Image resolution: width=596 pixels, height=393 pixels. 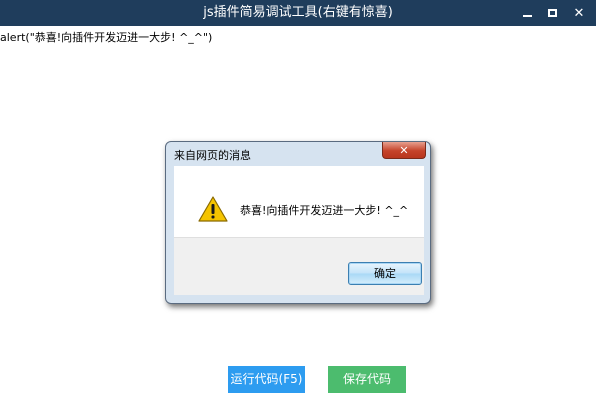 I want to click on run-code-button: 运行代码(F5), so click(x=266, y=379).